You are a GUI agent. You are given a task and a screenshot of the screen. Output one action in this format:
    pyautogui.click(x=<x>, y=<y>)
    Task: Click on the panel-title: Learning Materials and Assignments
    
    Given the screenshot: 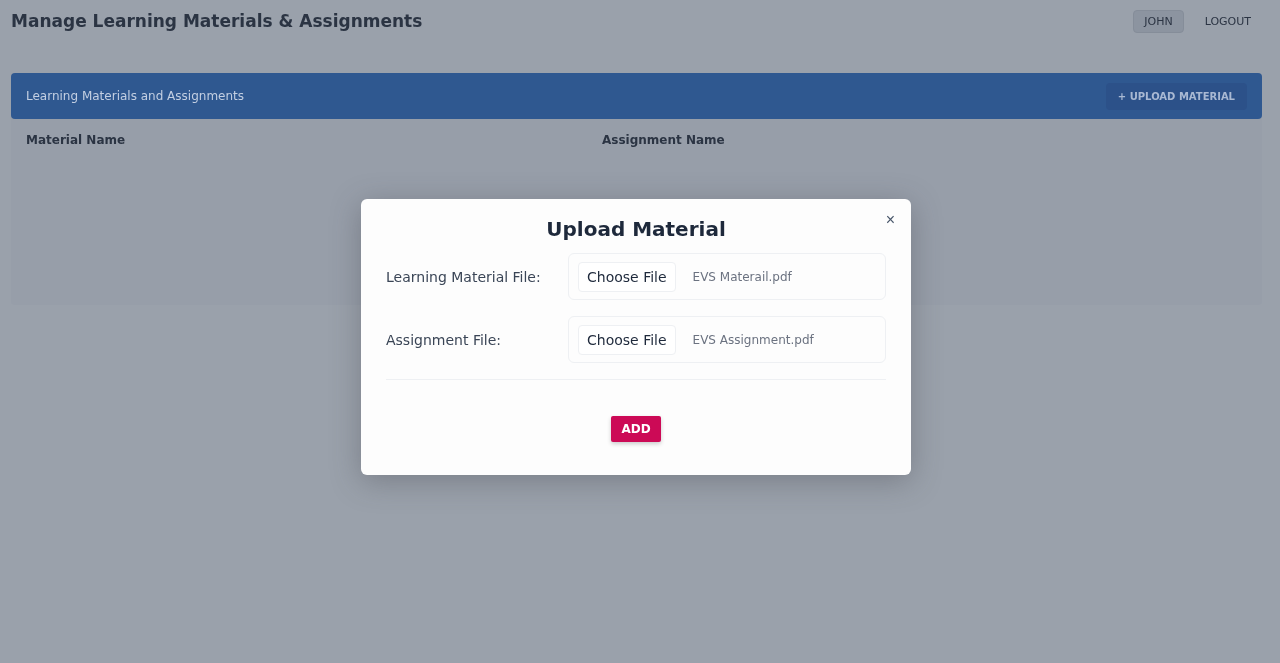 What is the action you would take?
    pyautogui.click(x=135, y=96)
    